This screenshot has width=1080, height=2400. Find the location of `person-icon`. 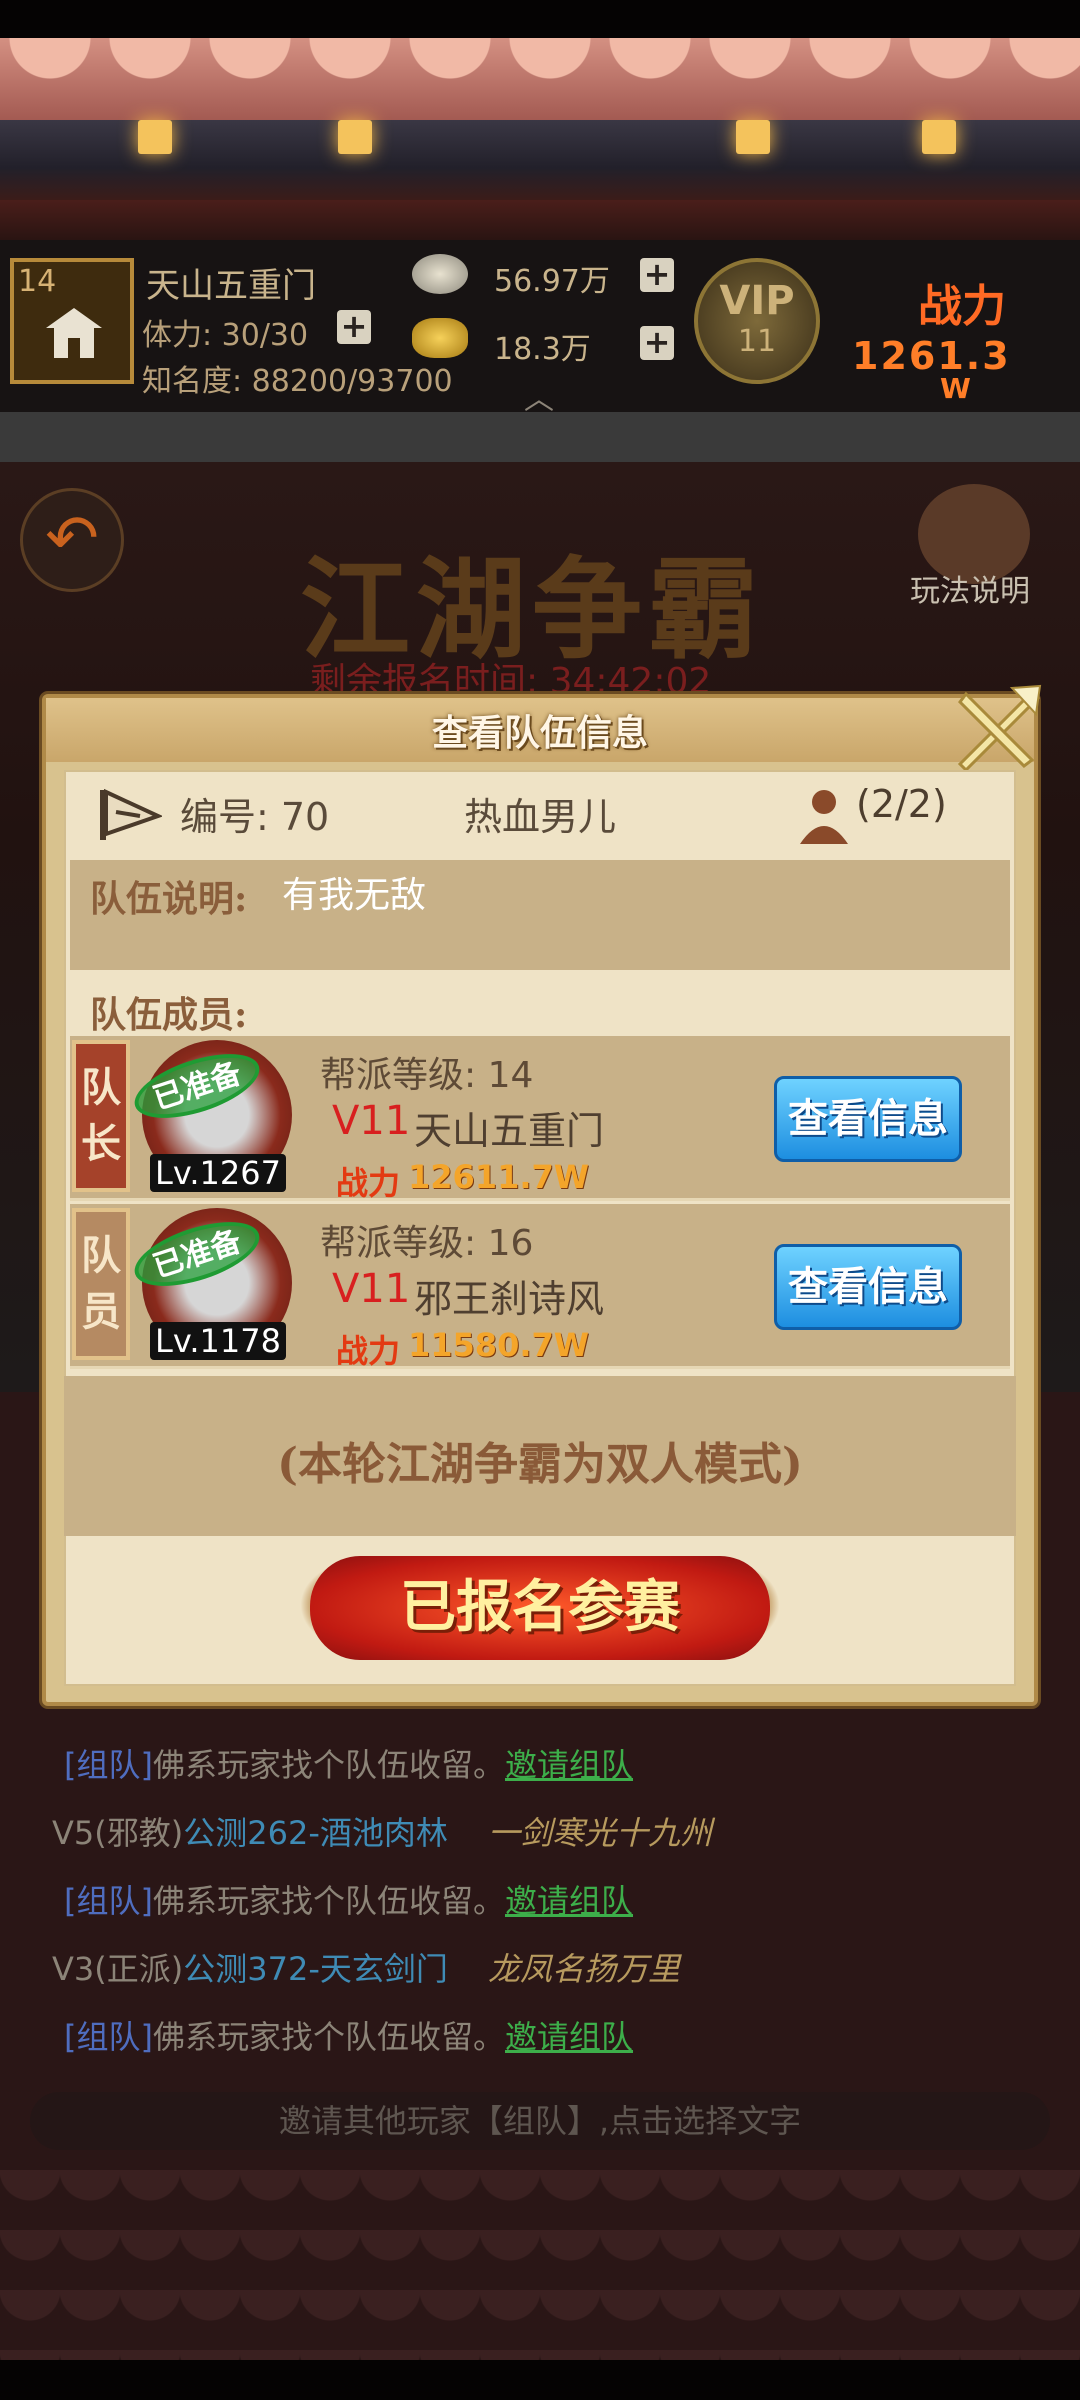

person-icon is located at coordinates (824, 817).